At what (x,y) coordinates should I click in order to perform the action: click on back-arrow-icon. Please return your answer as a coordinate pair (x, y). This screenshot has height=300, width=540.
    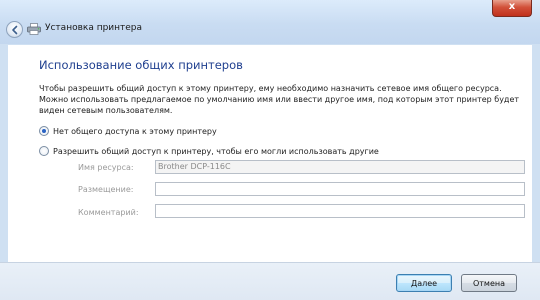
    Looking at the image, I should click on (15, 30).